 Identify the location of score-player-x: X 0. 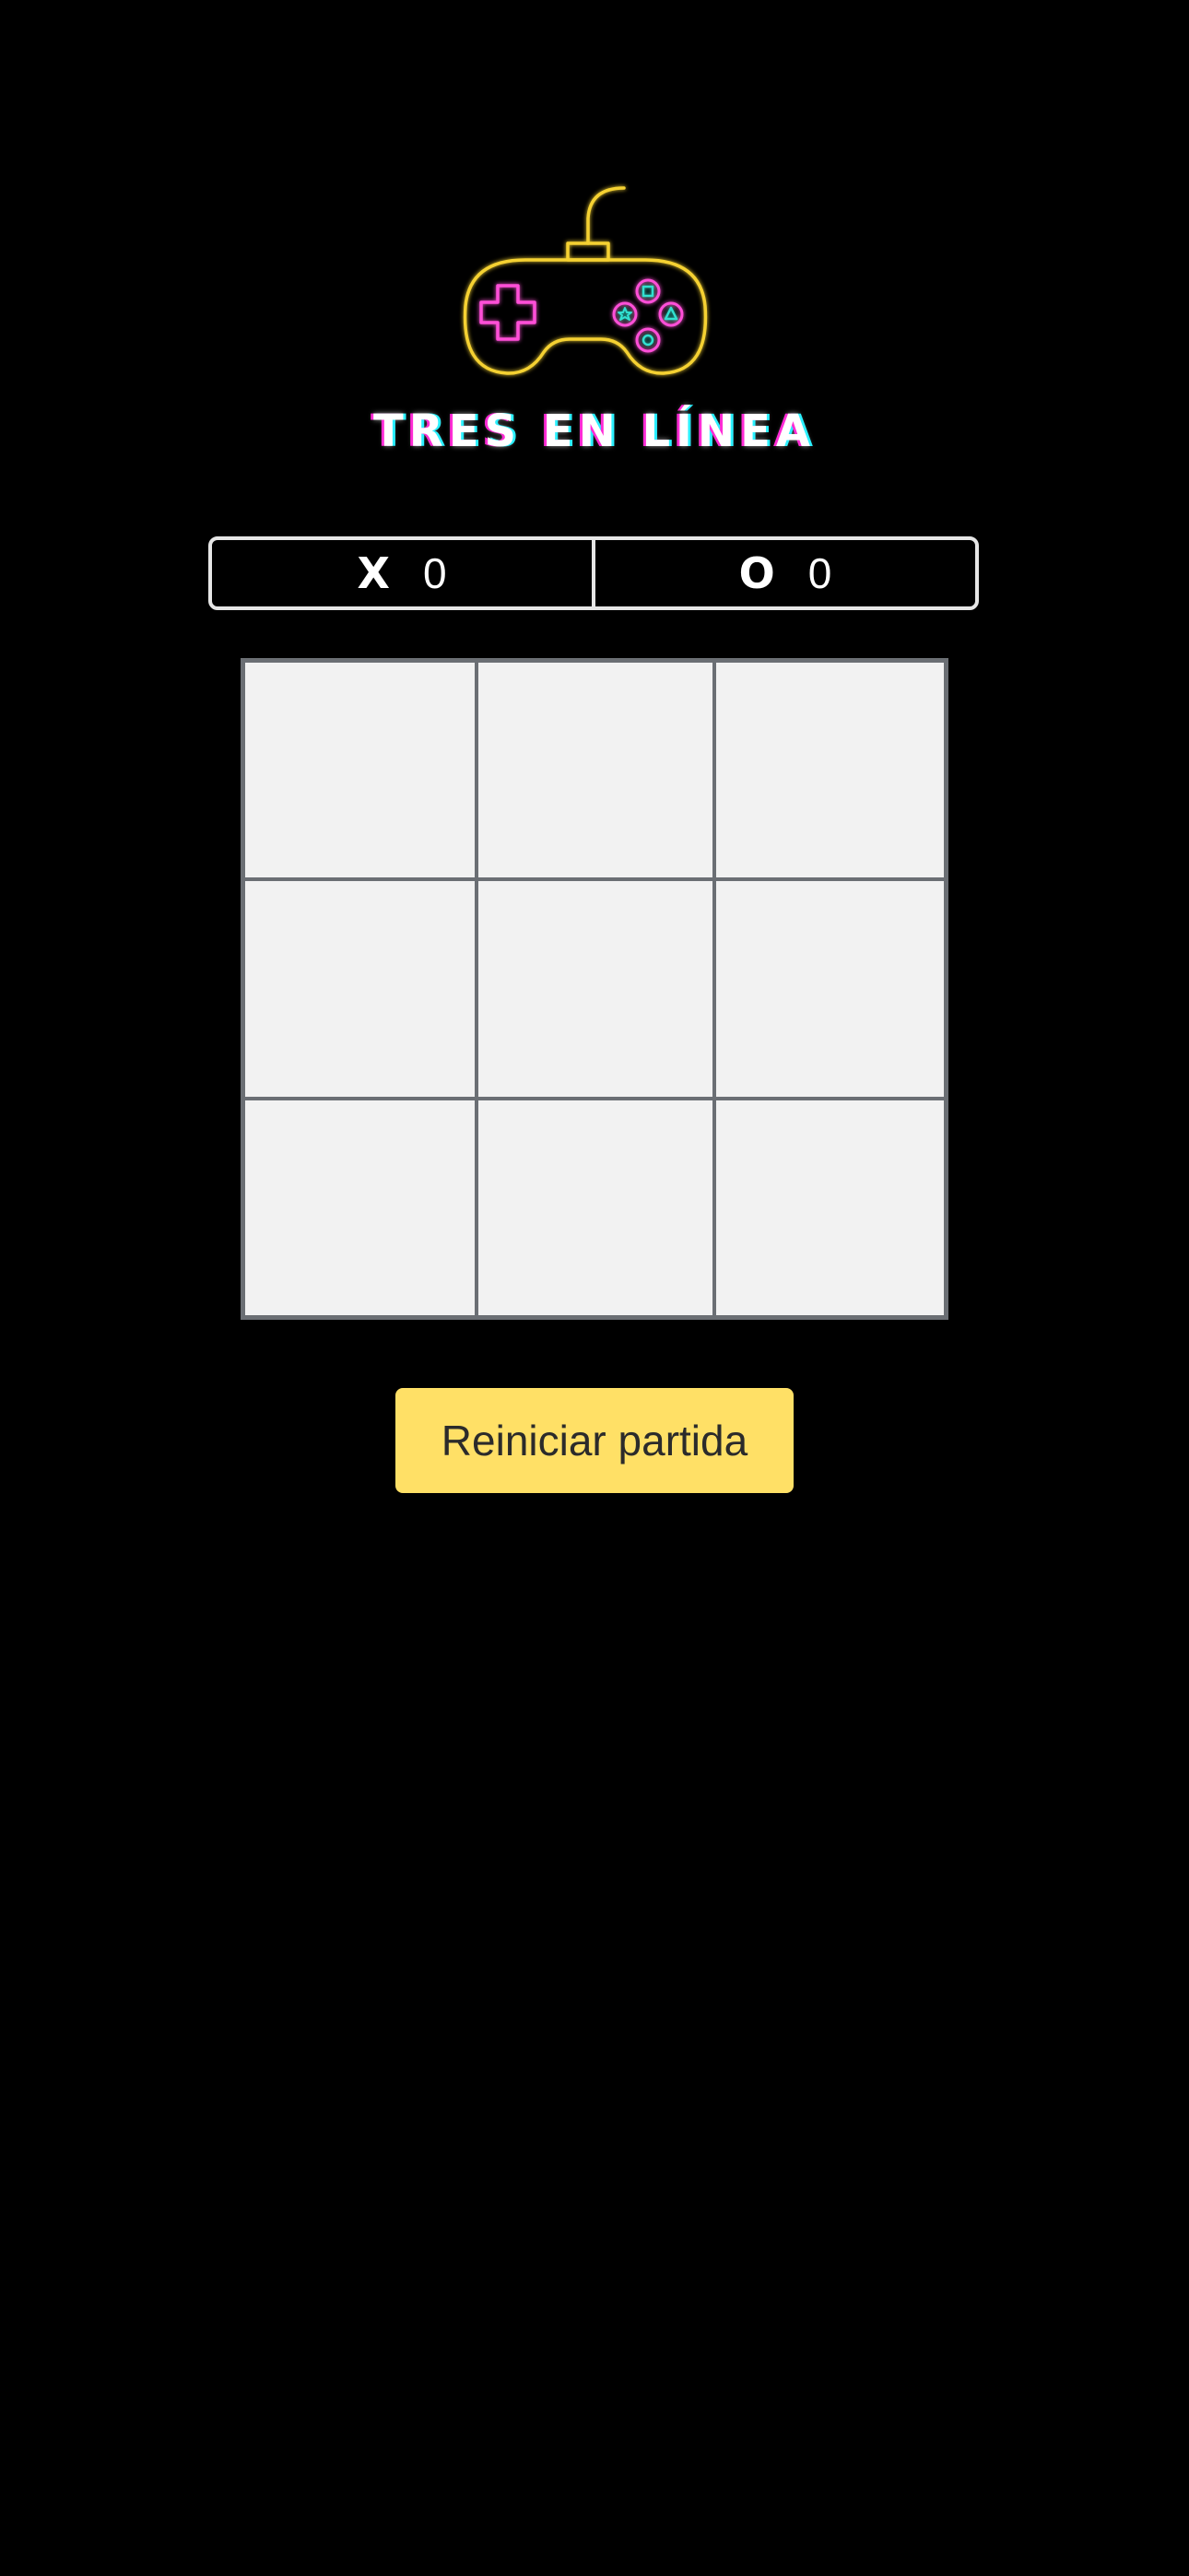
(403, 573).